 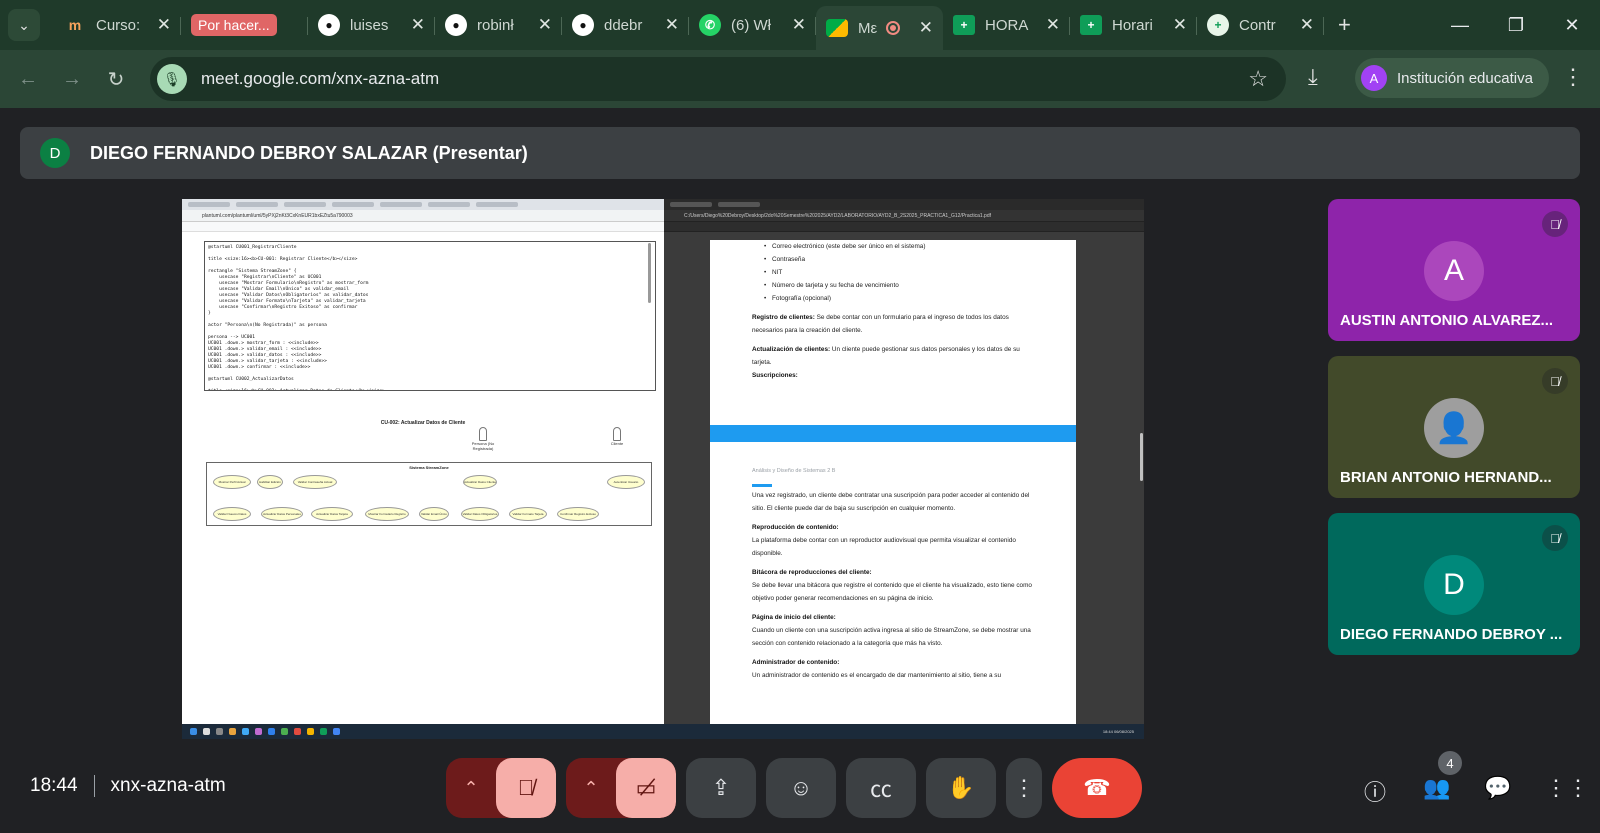 What do you see at coordinates (480, 514) in the screenshot?
I see `uml-usecase: Validar Datos Obligatorios` at bounding box center [480, 514].